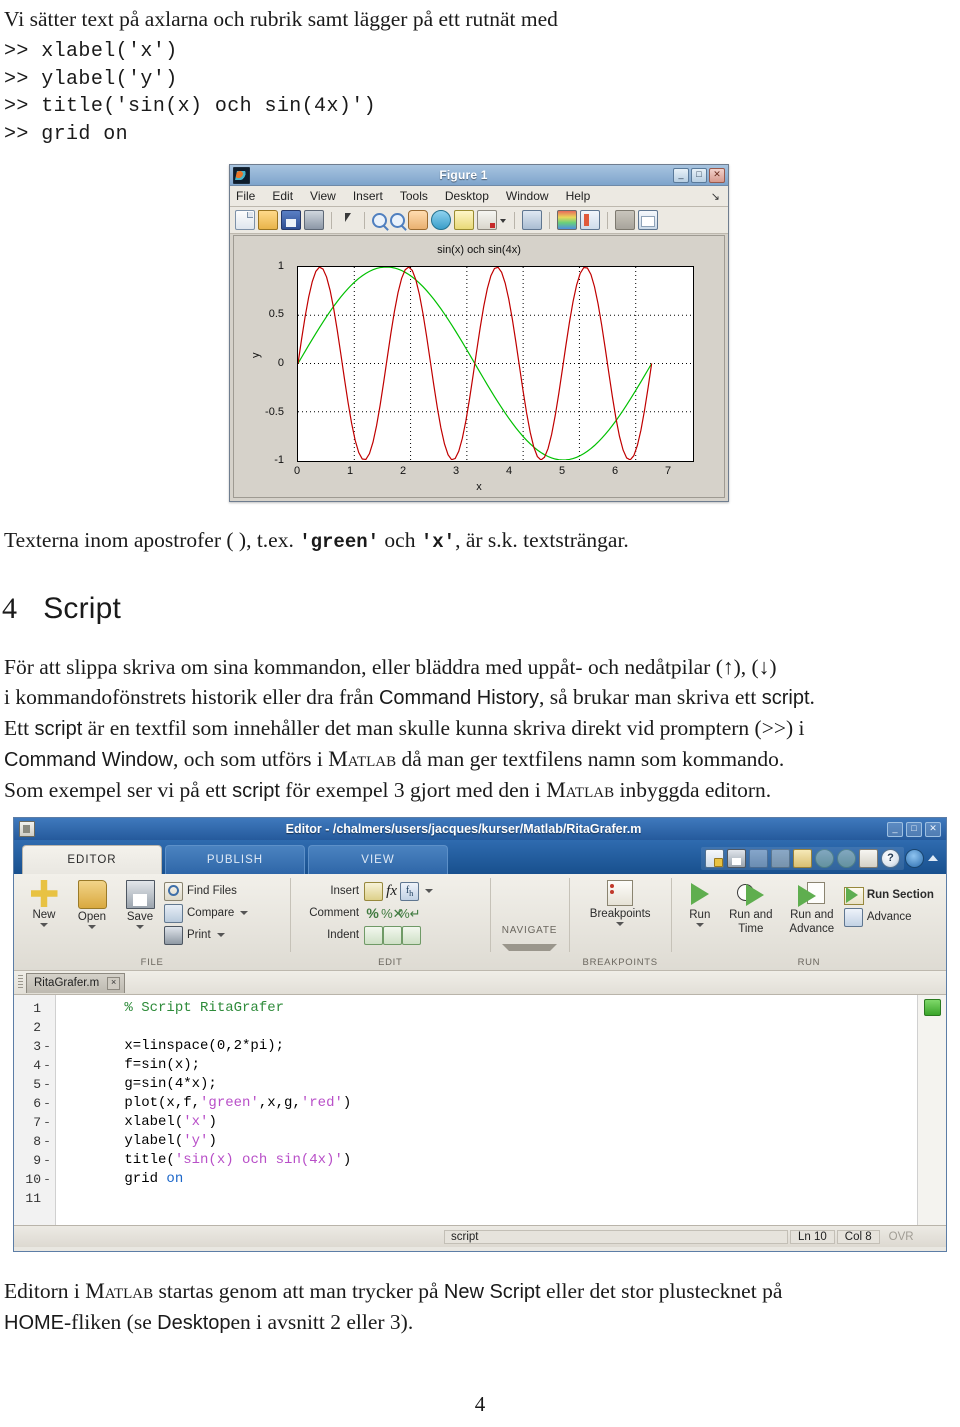 The image size is (960, 1427). I want to click on figure-window-controls: _ □ ✕, so click(699, 175).